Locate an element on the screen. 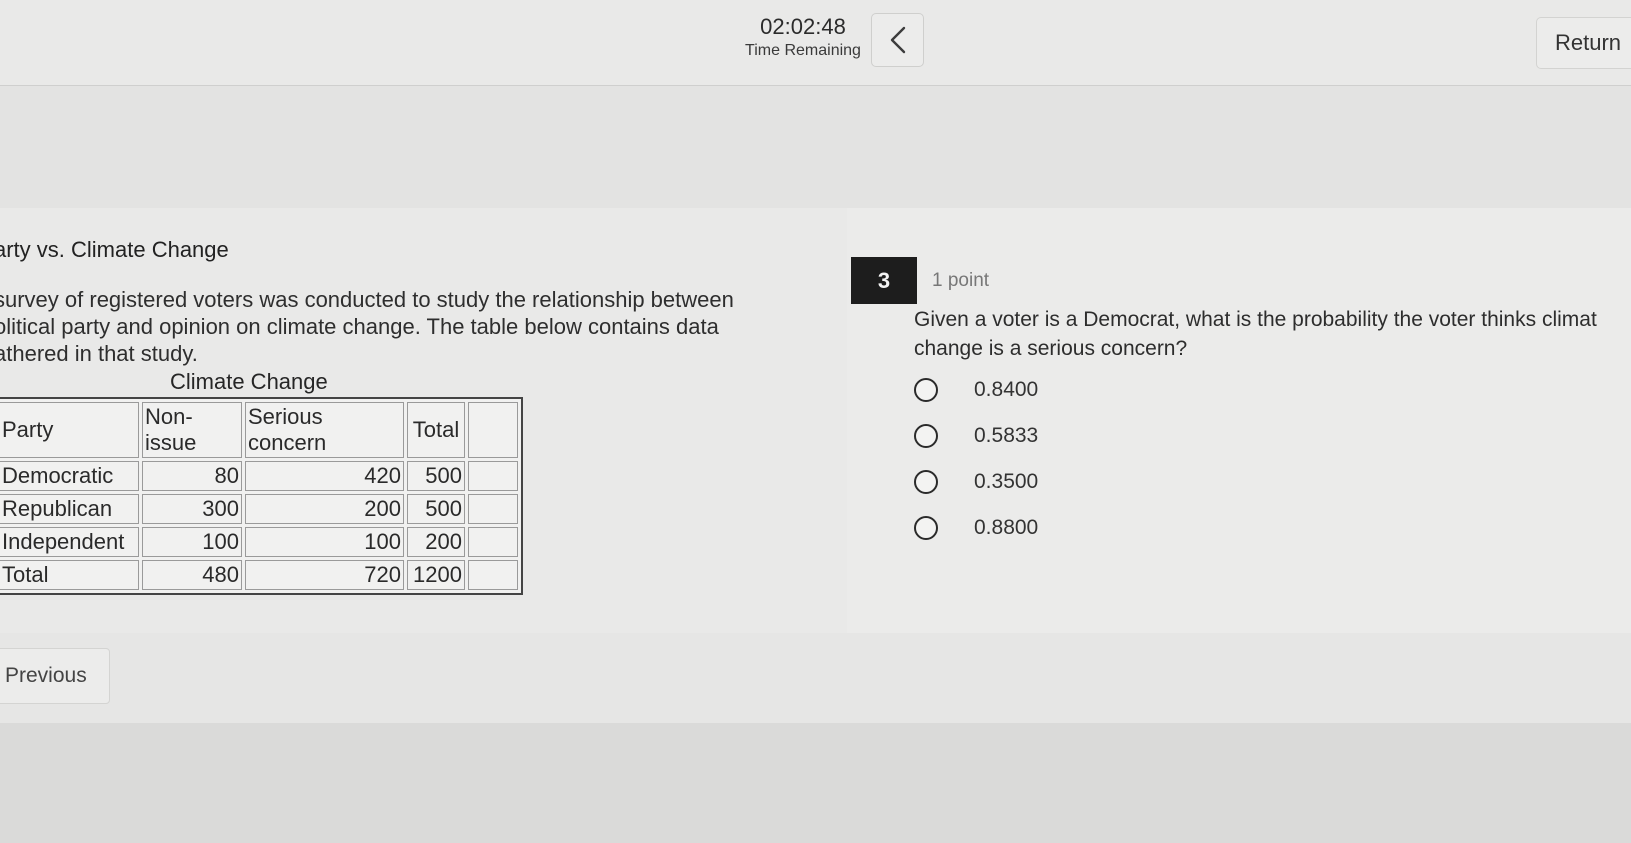 This screenshot has height=843, width=1631. table-header-cell: Serious concern is located at coordinates (324, 430).